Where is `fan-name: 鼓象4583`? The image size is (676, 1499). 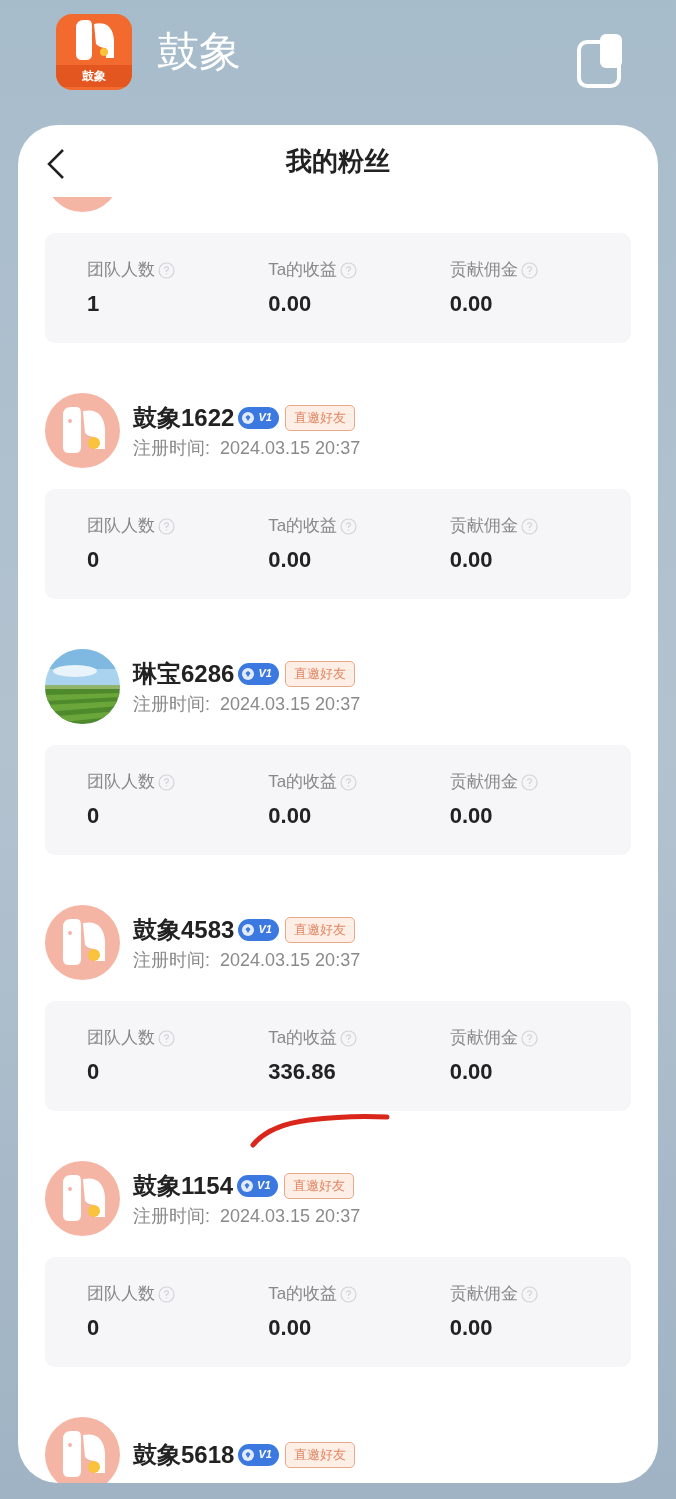
fan-name: 鼓象4583 is located at coordinates (184, 929).